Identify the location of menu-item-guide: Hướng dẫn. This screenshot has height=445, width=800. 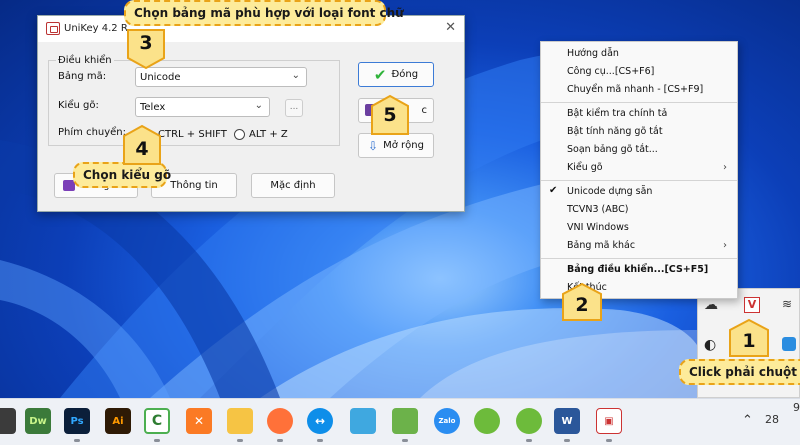
(593, 53).